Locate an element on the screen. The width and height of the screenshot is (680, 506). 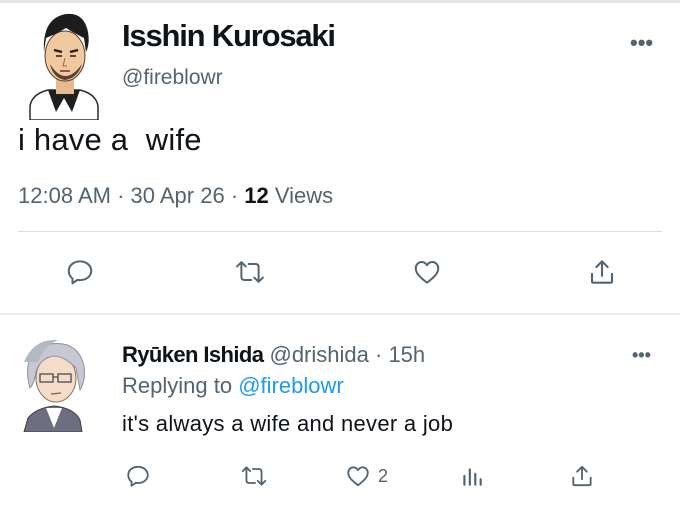
reply-author-name: Ryūken Ishida is located at coordinates (193, 354).